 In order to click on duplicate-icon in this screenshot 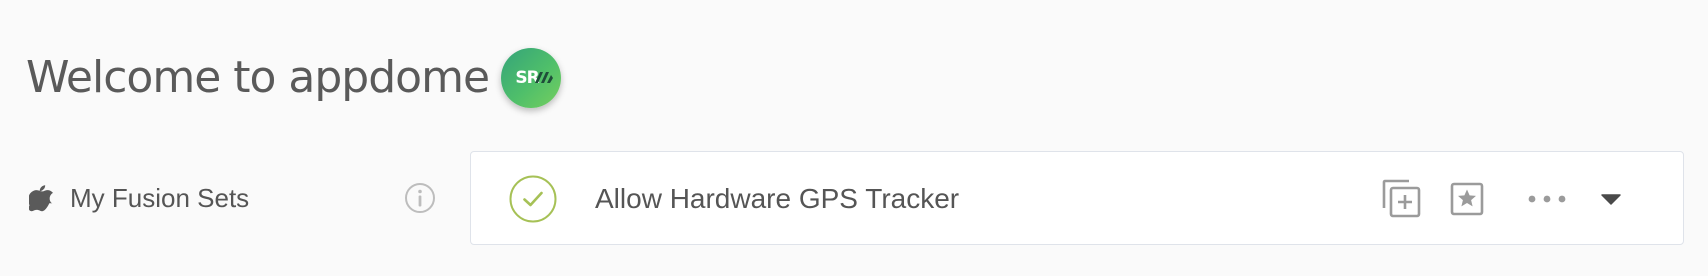, I will do `click(1401, 198)`.